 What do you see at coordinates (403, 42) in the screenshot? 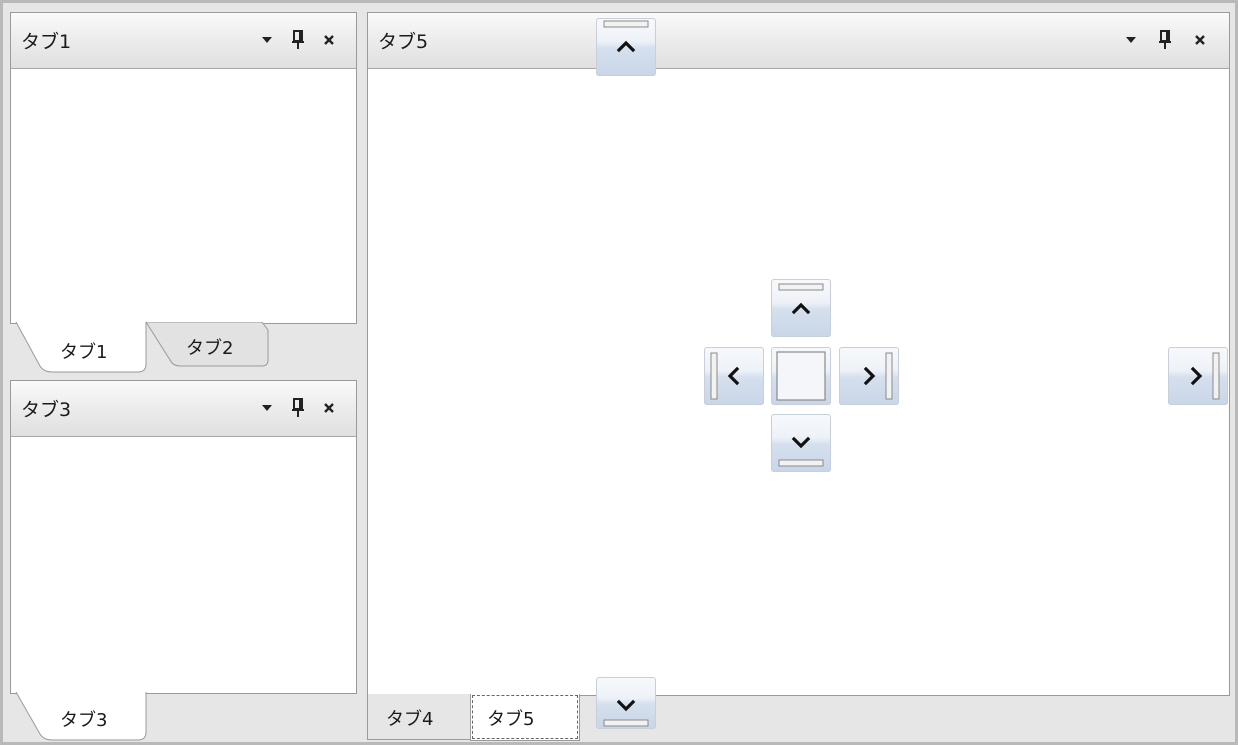
I see `pane-title: タブ5` at bounding box center [403, 42].